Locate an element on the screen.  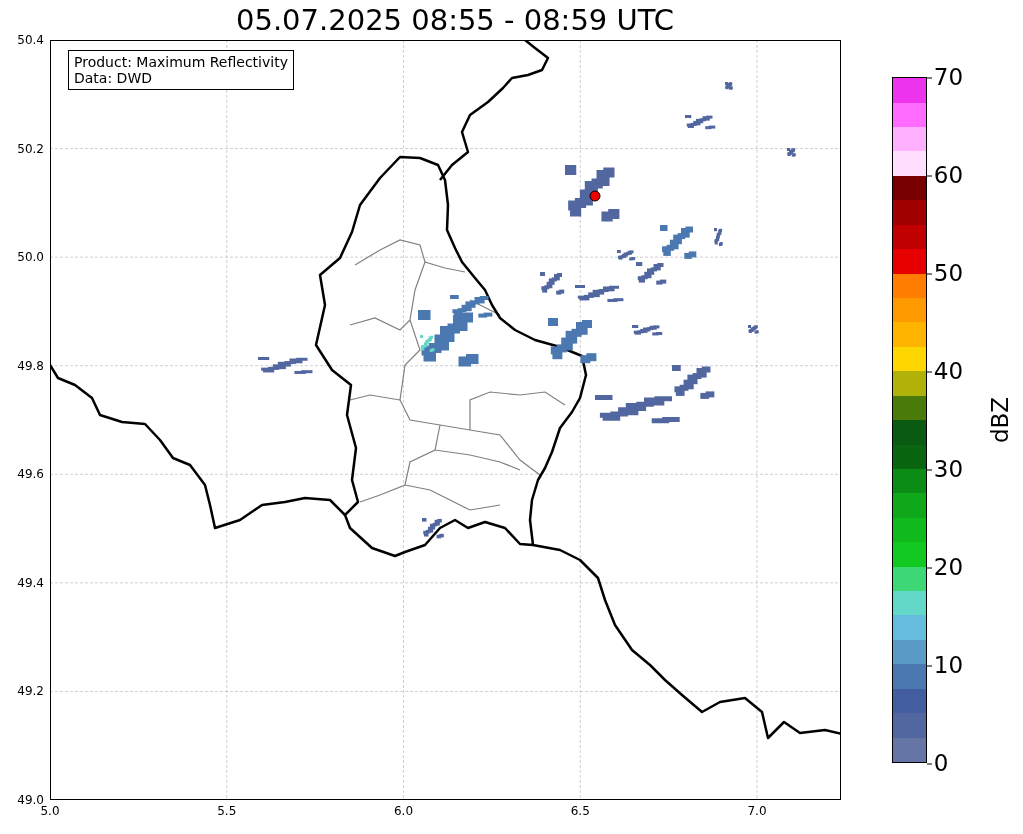
y-tick-label: 49.2 is located at coordinates (30, 691).